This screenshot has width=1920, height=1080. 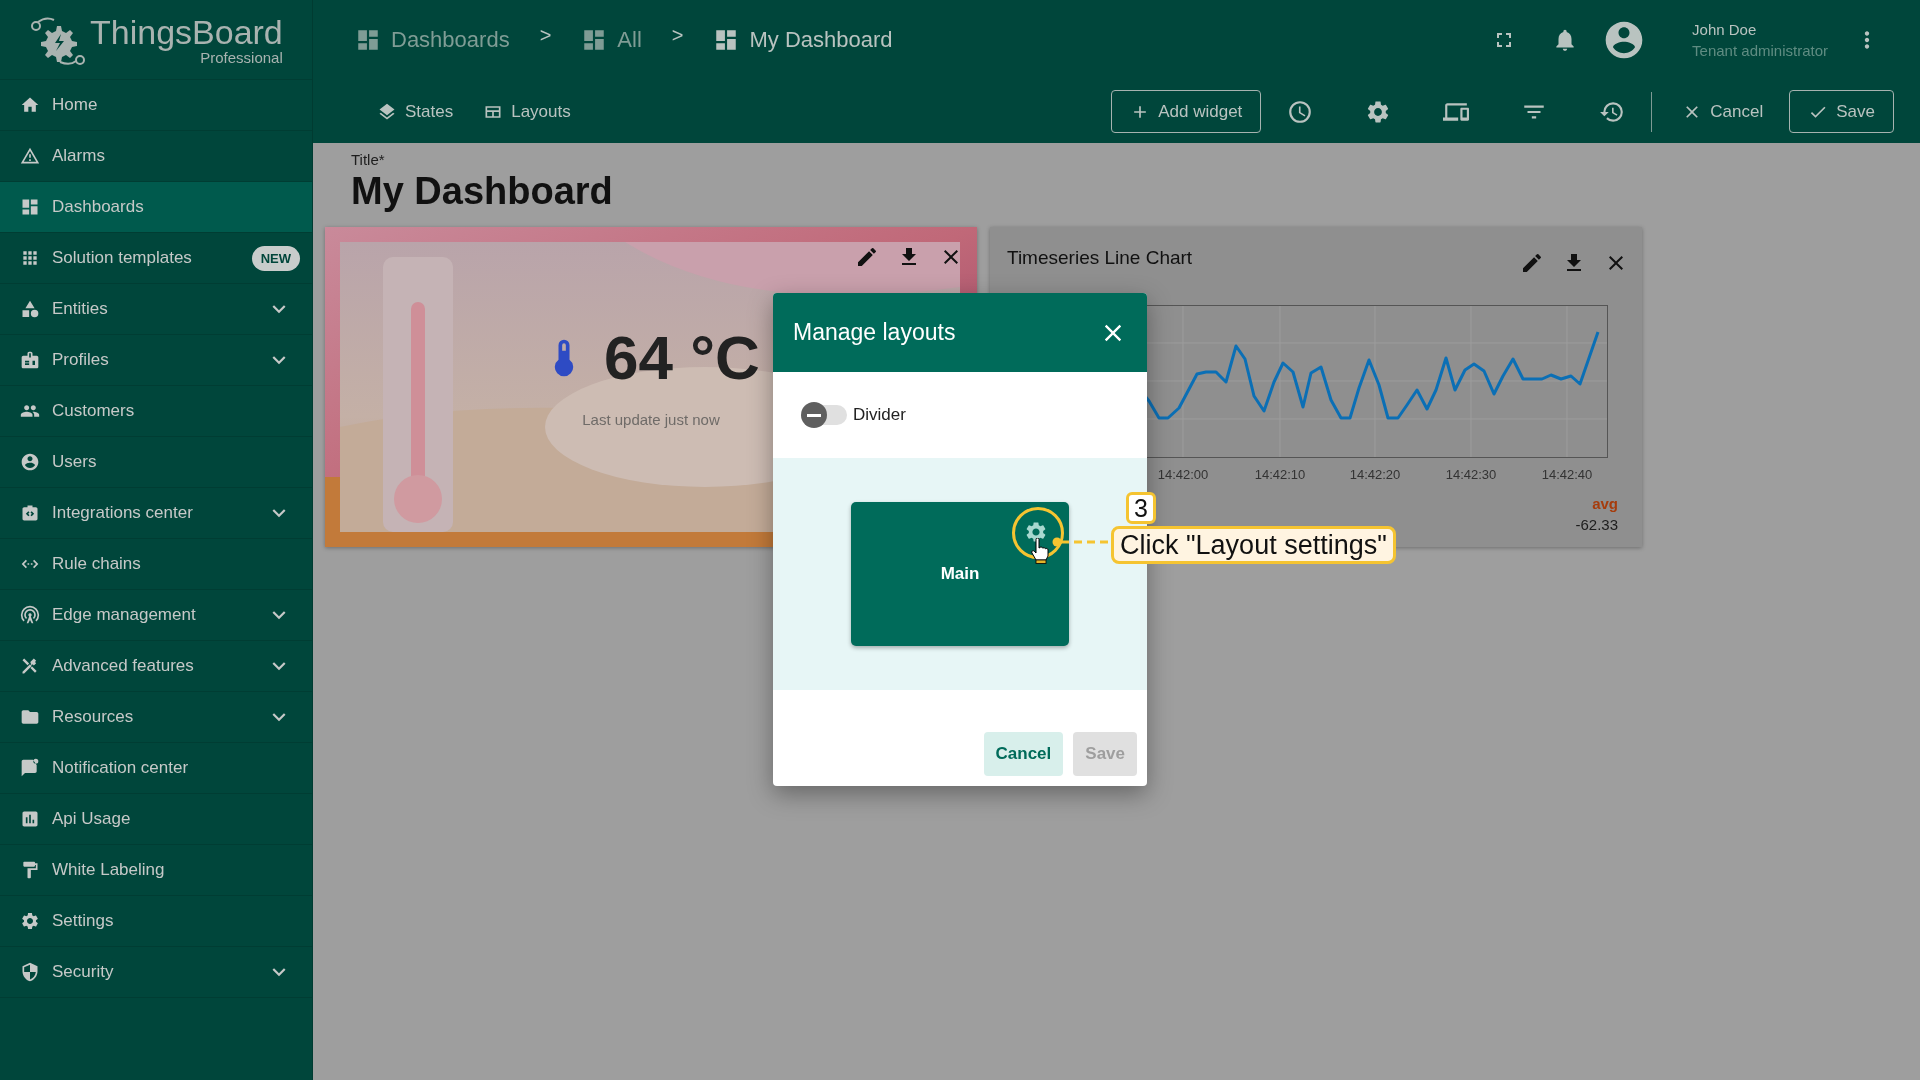 What do you see at coordinates (527, 111) in the screenshot?
I see `toolbar-tab: Layouts` at bounding box center [527, 111].